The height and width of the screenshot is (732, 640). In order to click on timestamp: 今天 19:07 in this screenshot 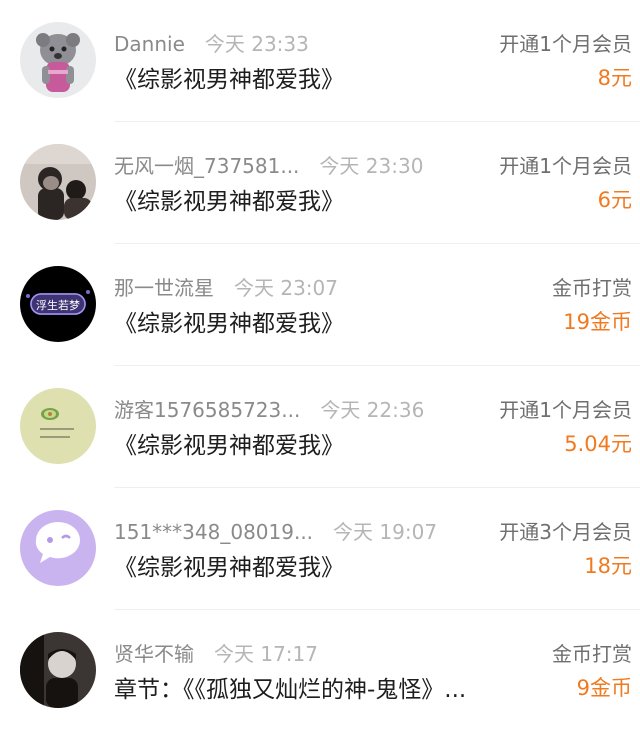, I will do `click(385, 532)`.